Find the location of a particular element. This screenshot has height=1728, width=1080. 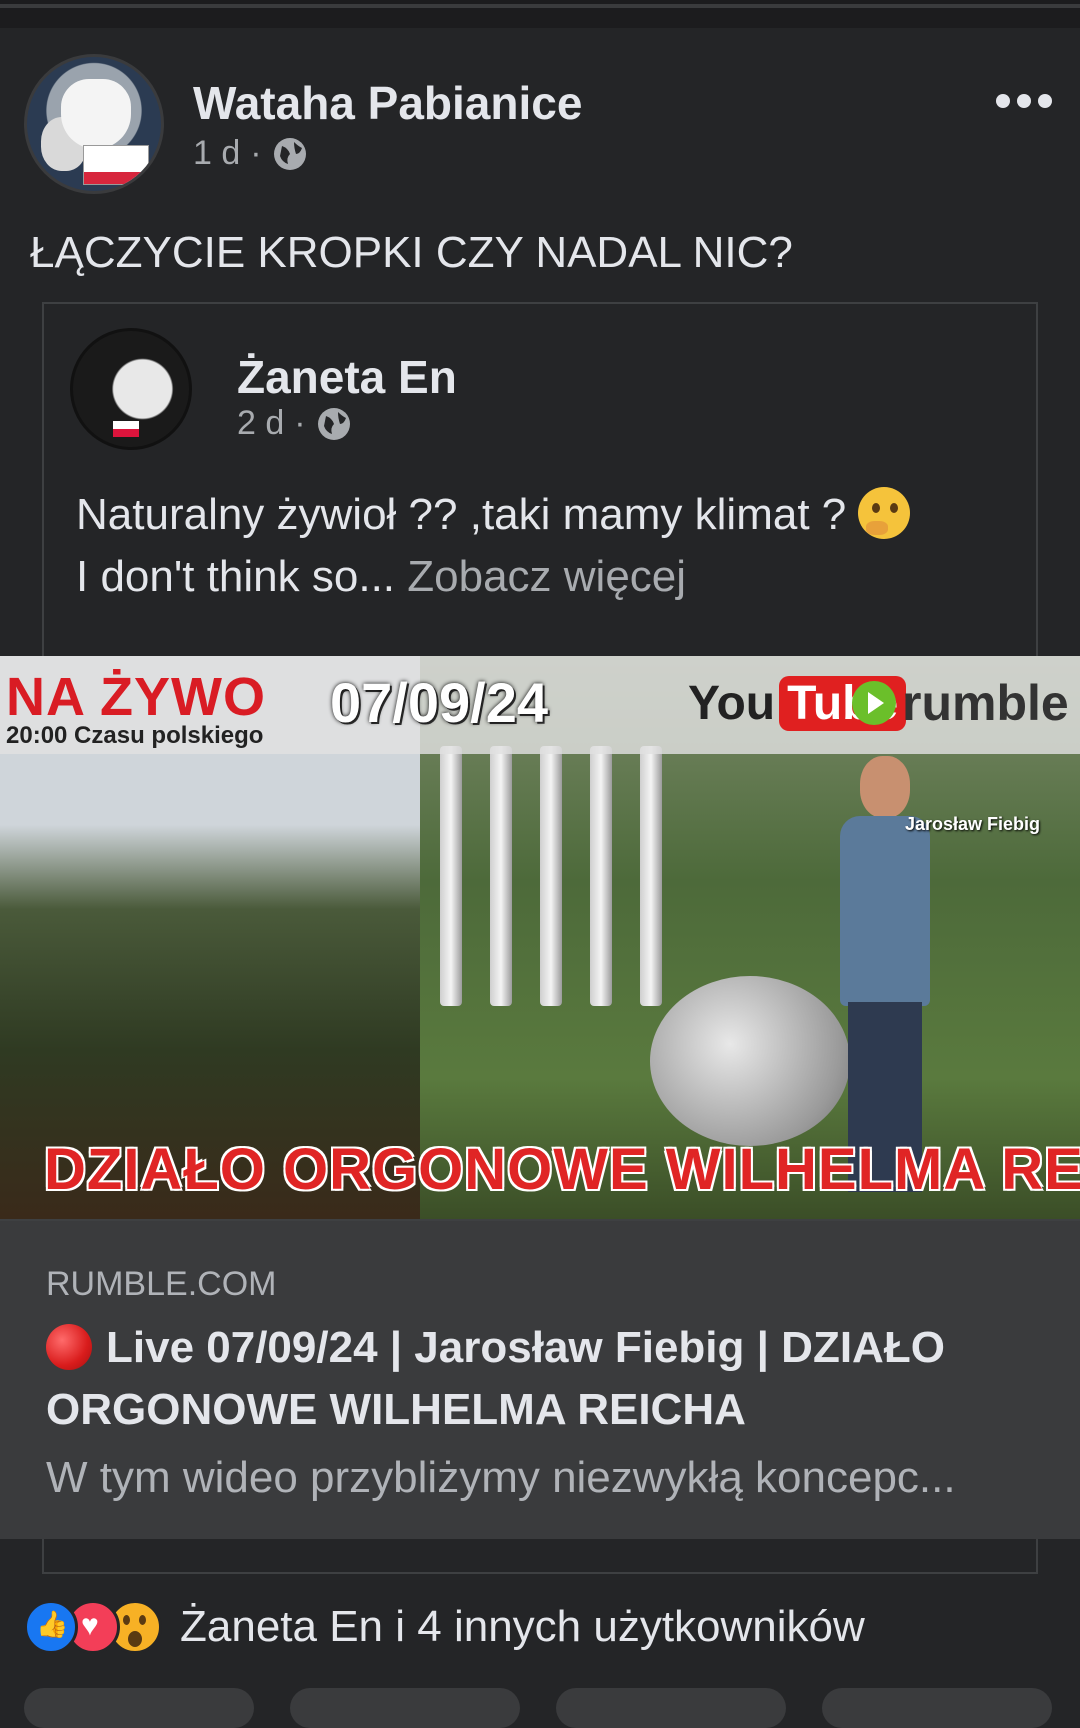

author-name: Wataha Pabianice is located at coordinates (387, 103).